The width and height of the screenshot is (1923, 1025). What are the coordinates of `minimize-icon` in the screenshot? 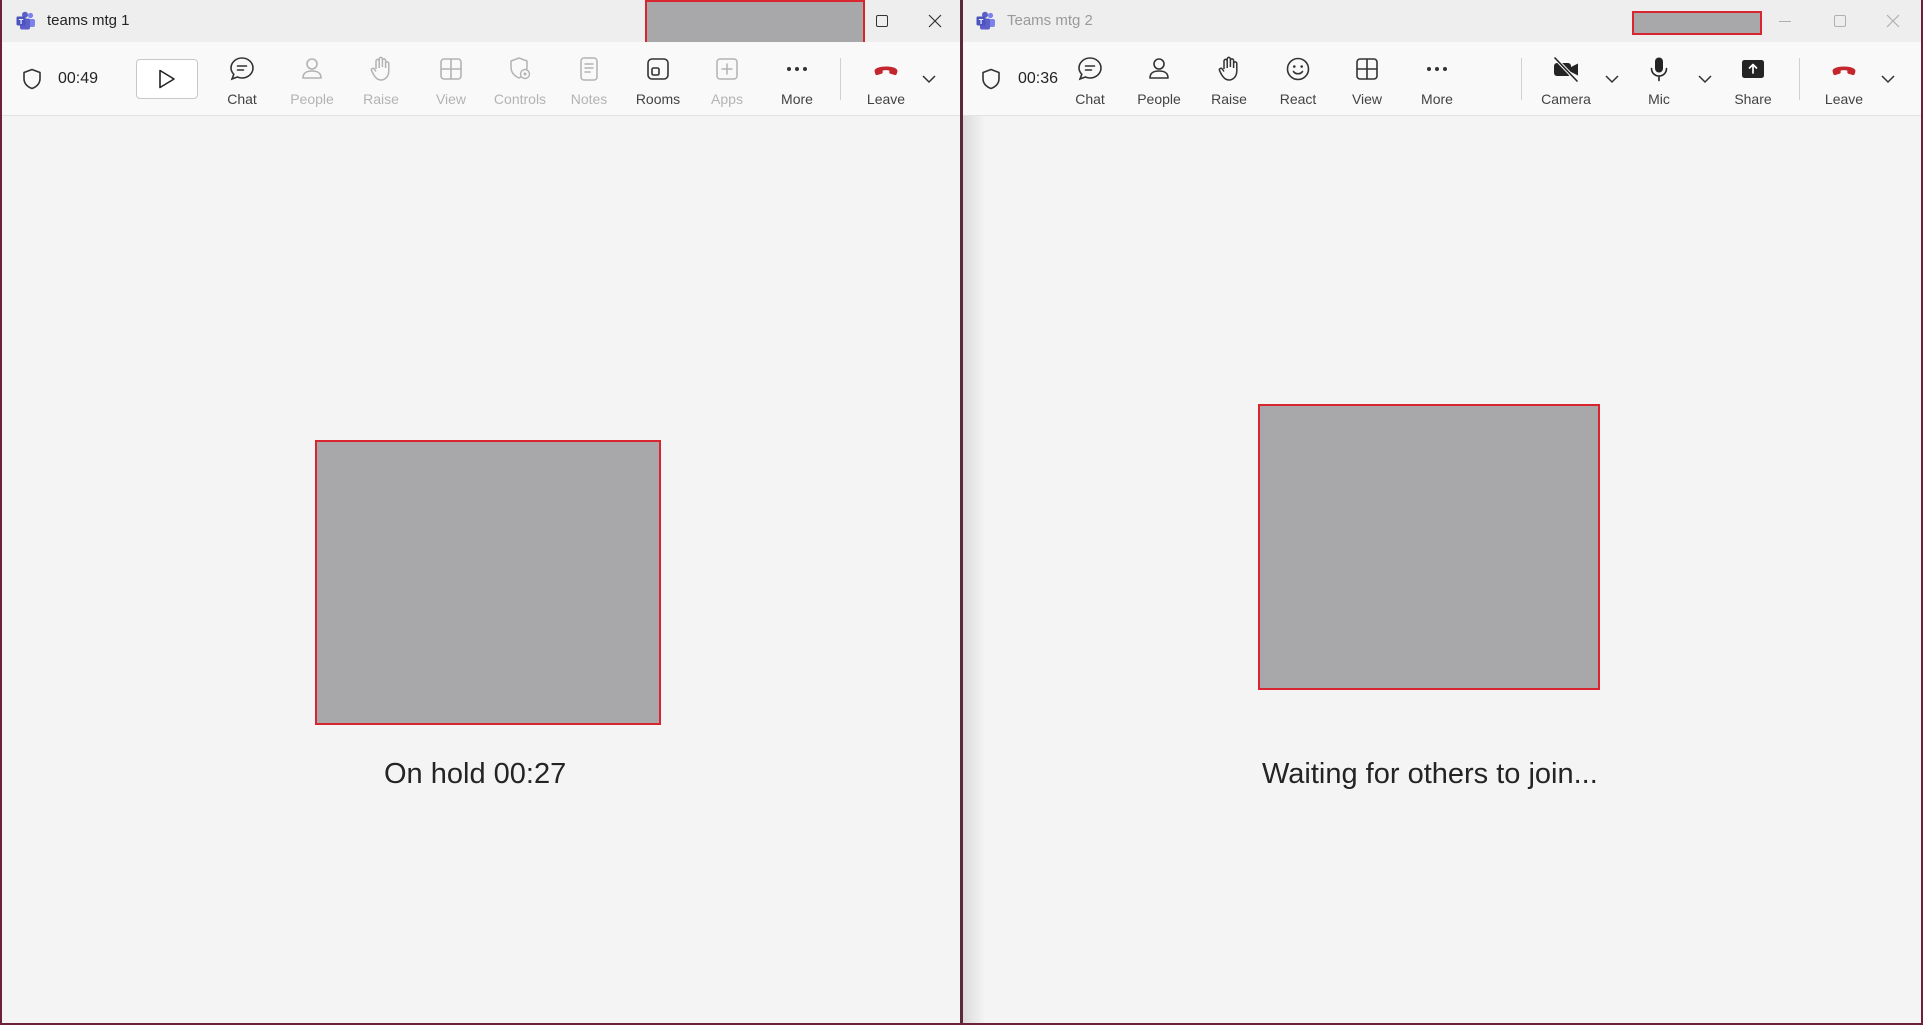 It's located at (1785, 21).